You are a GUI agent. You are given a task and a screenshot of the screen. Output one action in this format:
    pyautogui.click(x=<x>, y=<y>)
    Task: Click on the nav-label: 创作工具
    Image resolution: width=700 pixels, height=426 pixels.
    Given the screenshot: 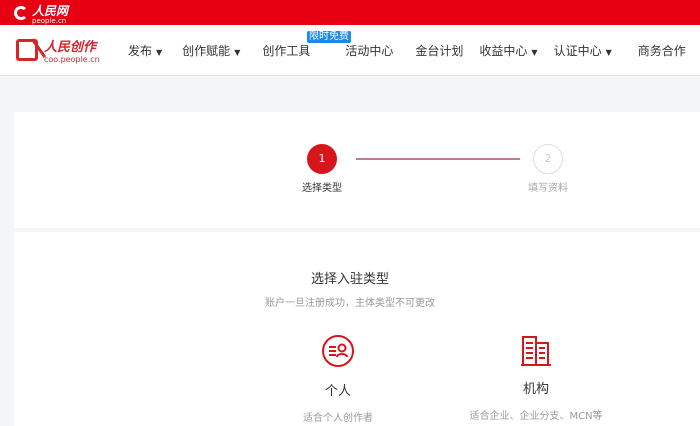 What is the action you would take?
    pyautogui.click(x=286, y=51)
    